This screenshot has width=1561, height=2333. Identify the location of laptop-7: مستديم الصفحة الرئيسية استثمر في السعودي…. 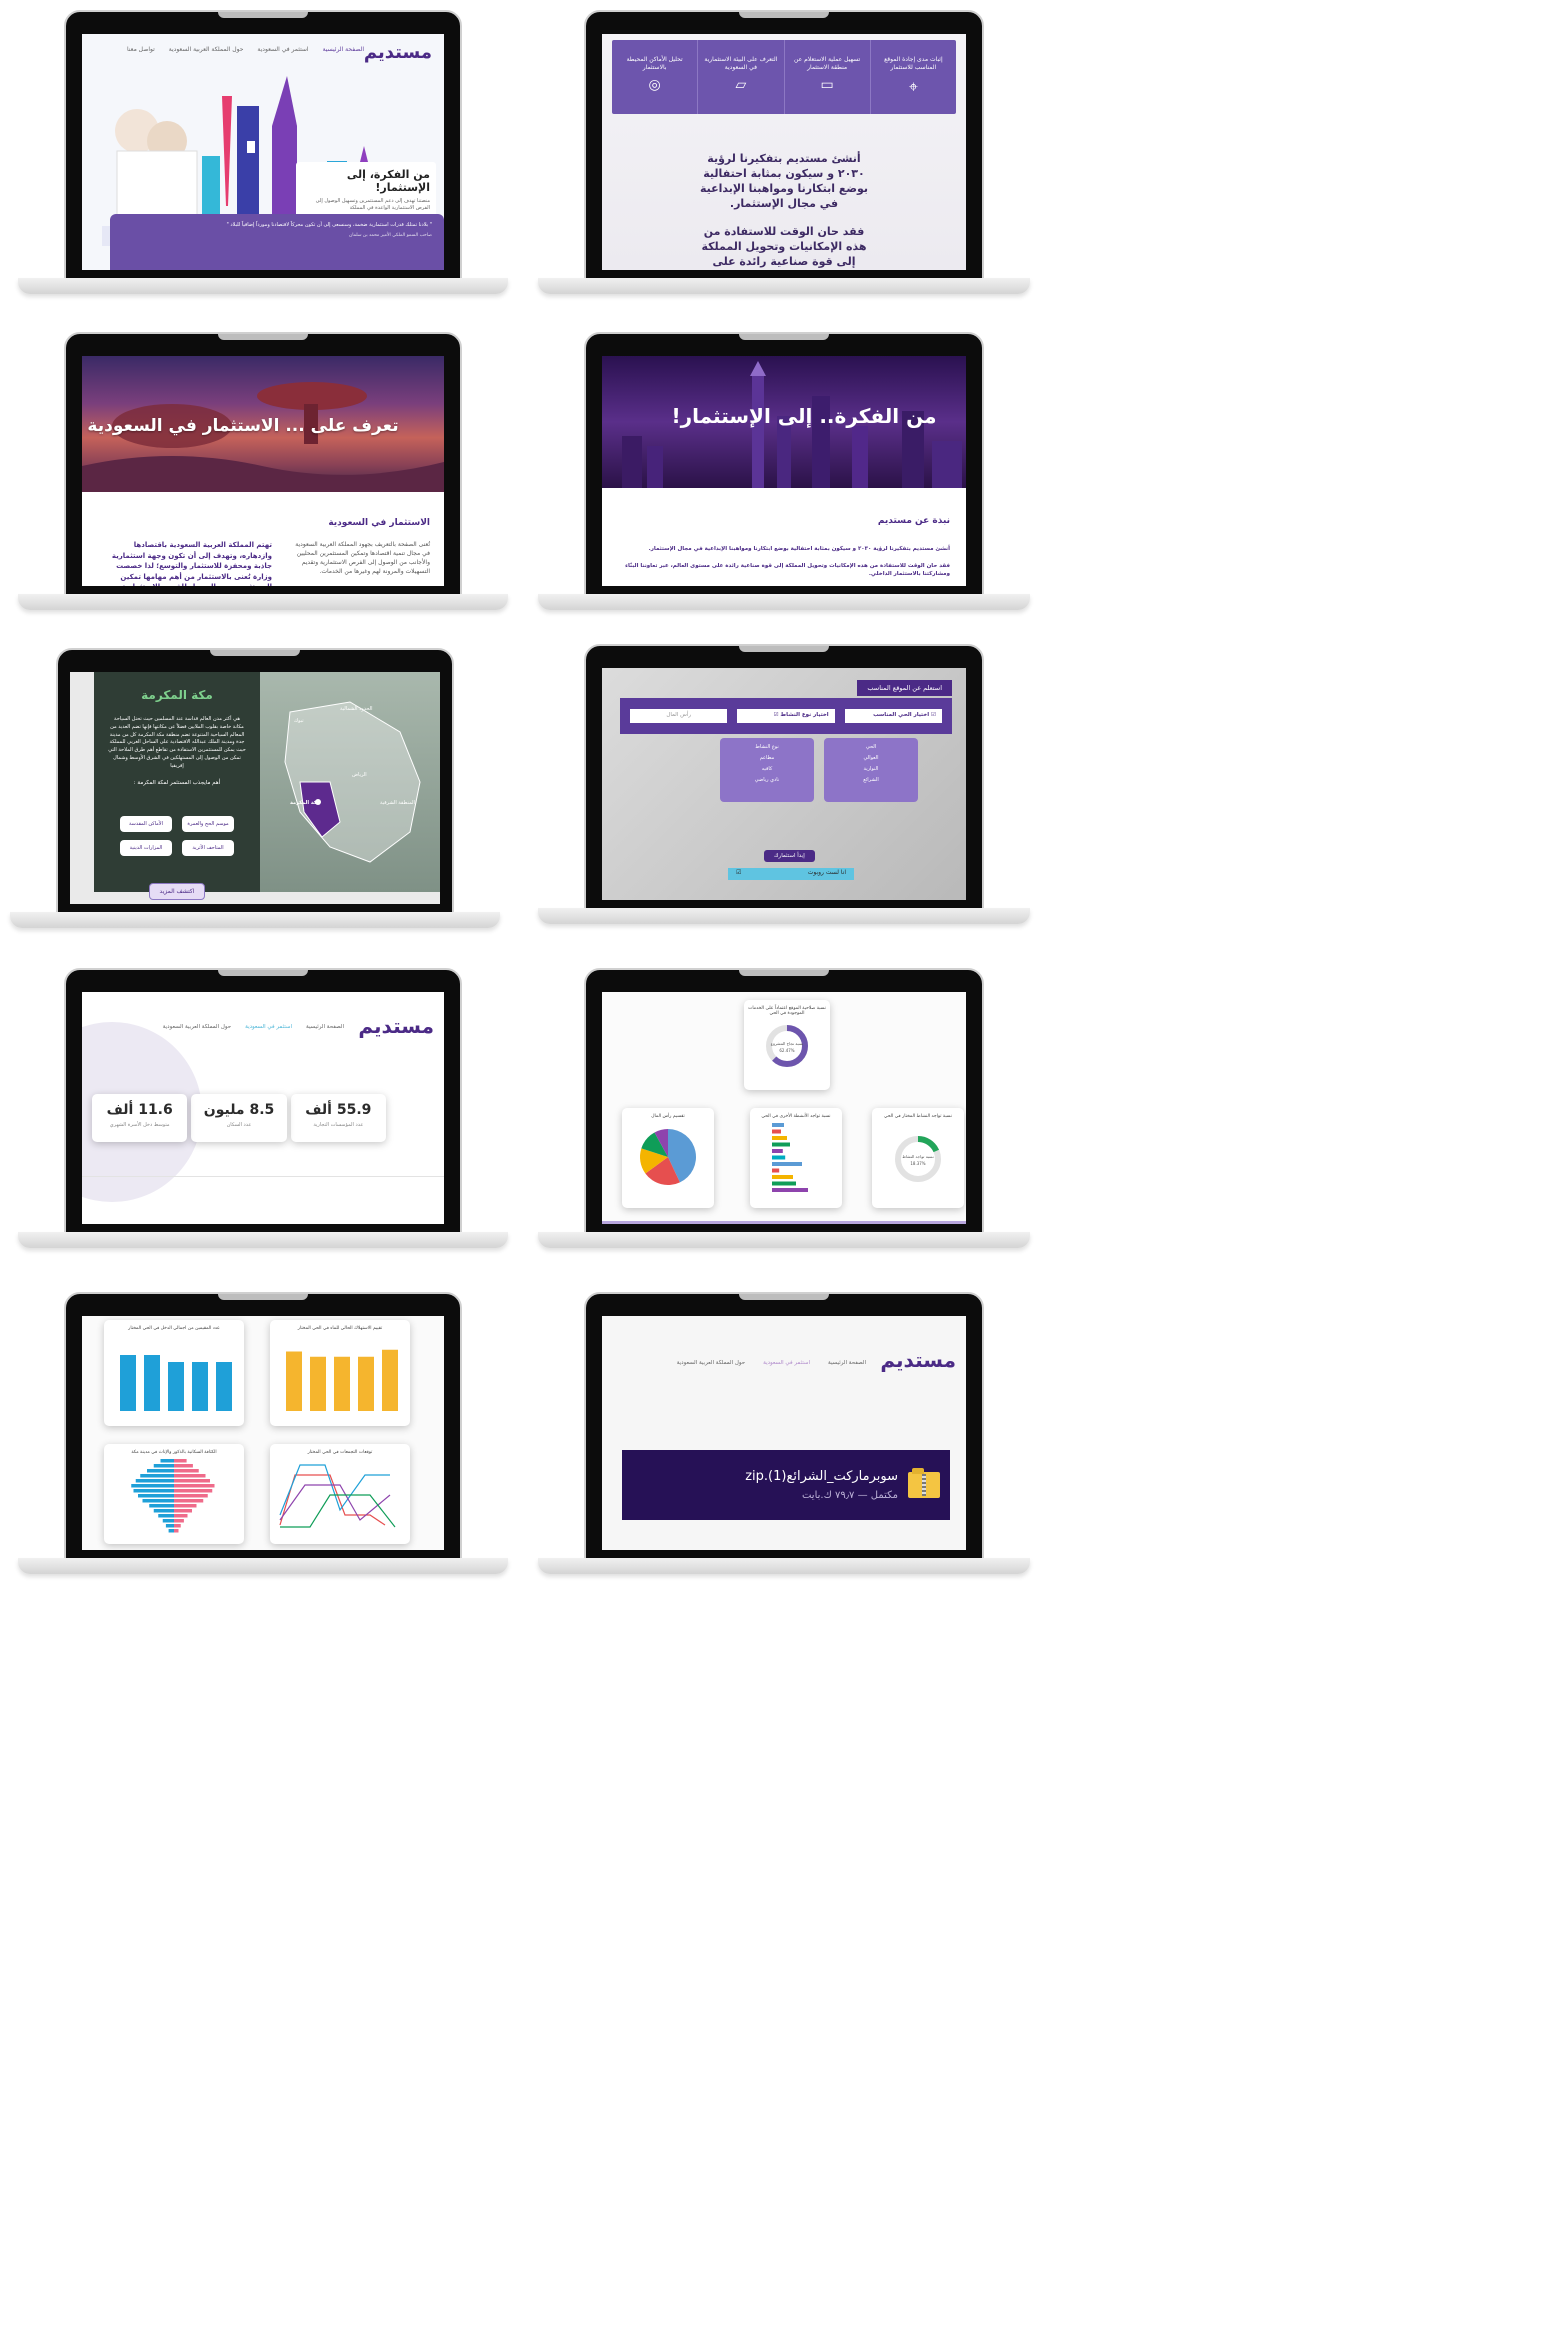
(263, 1110).